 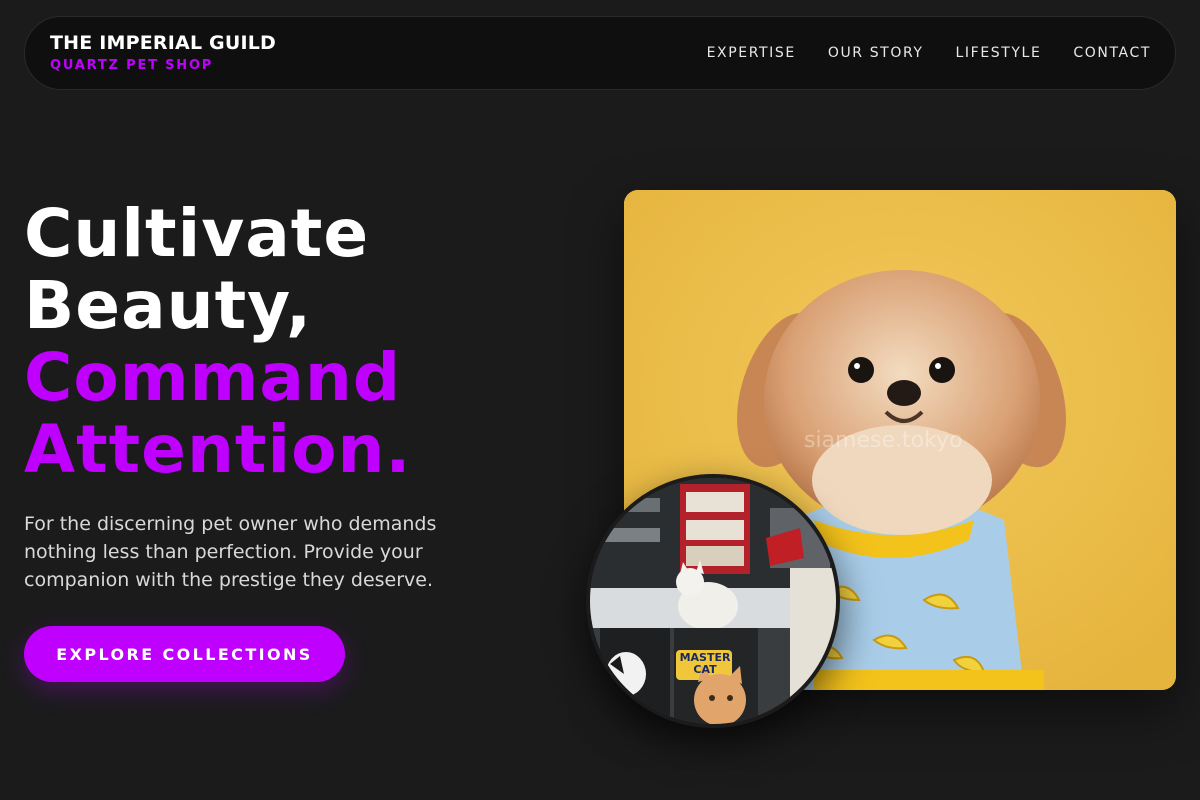 I want to click on nav-link-our-story: OUR STORY, so click(x=876, y=53).